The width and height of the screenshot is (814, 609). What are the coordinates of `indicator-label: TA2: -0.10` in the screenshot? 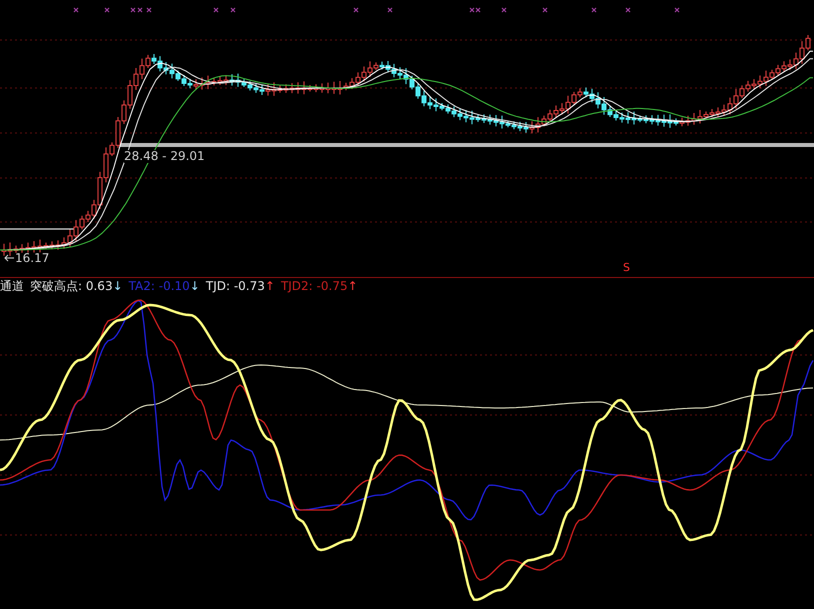 It's located at (159, 286).